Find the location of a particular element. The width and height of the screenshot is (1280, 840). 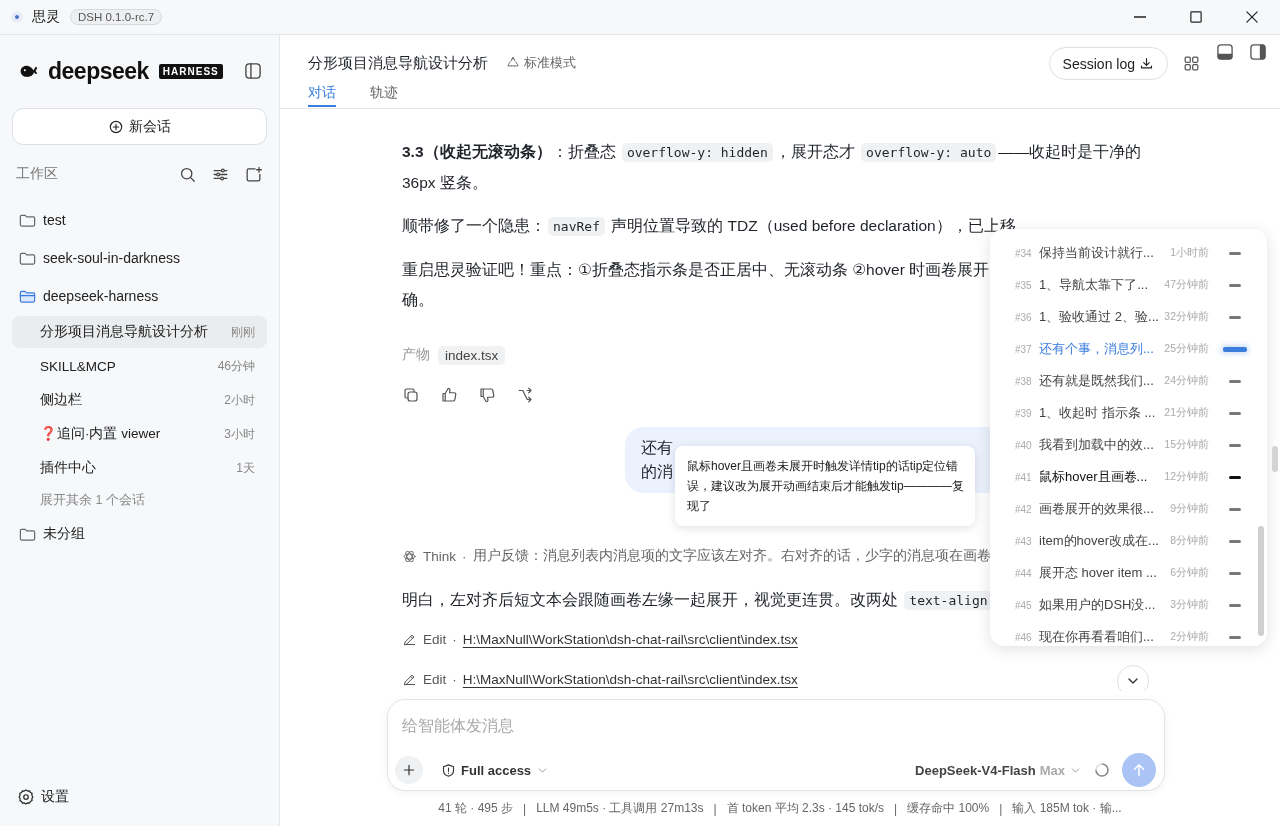

navigator-item: #34 保持当前设计就行... 1小时前 is located at coordinates (1128, 253).